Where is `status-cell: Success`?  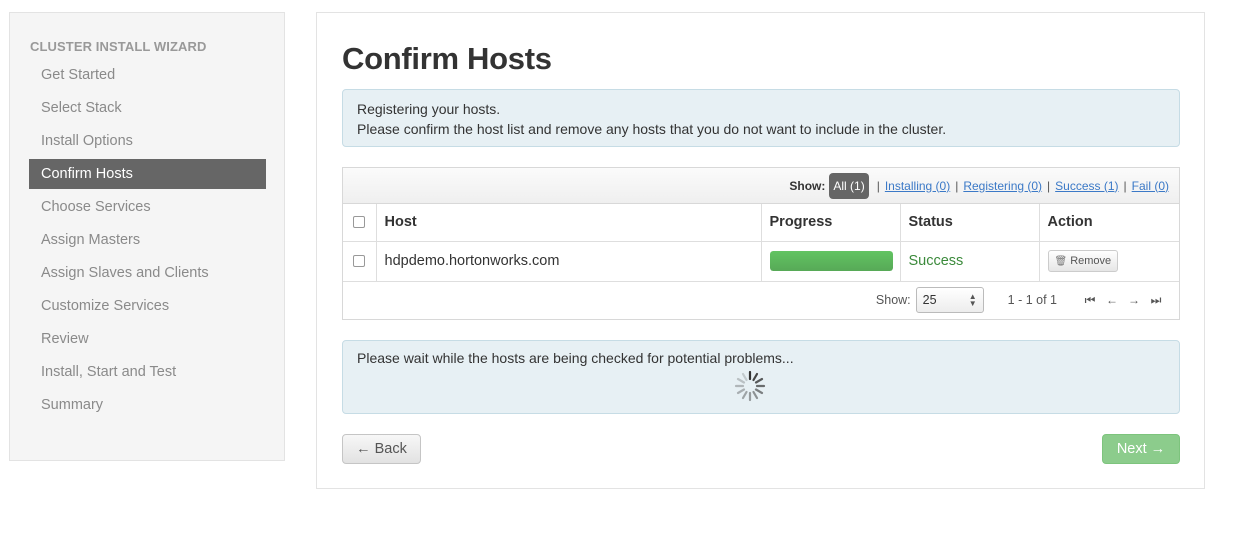
status-cell: Success is located at coordinates (970, 261).